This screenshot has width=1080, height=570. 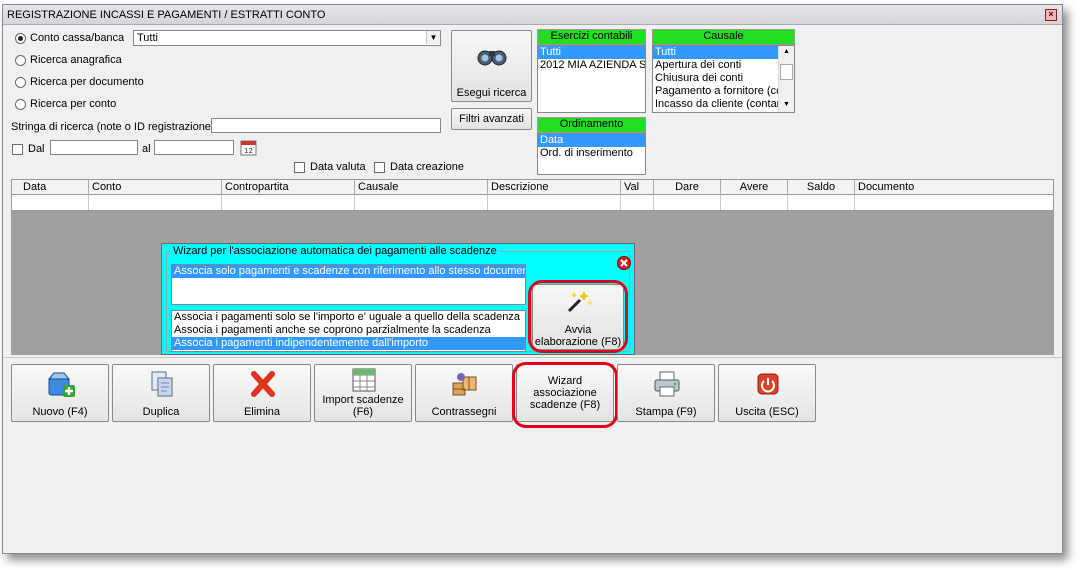 What do you see at coordinates (754, 187) in the screenshot?
I see `col-avere: Avere` at bounding box center [754, 187].